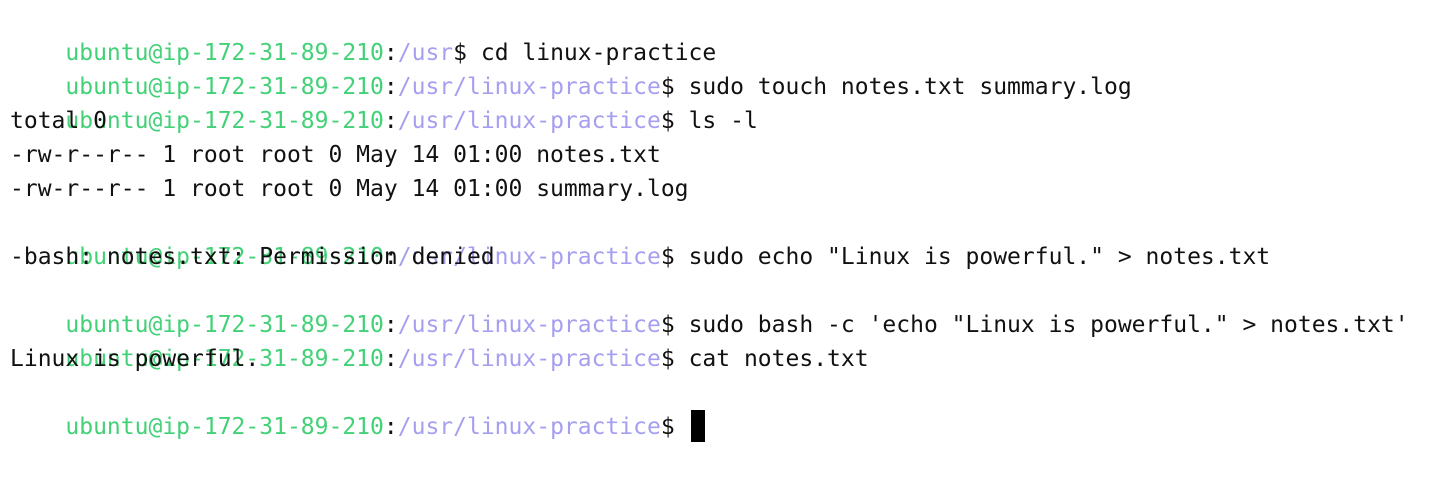 This screenshot has width=1430, height=478. What do you see at coordinates (592, 53) in the screenshot?
I see `prompt-command: cd linux-practice` at bounding box center [592, 53].